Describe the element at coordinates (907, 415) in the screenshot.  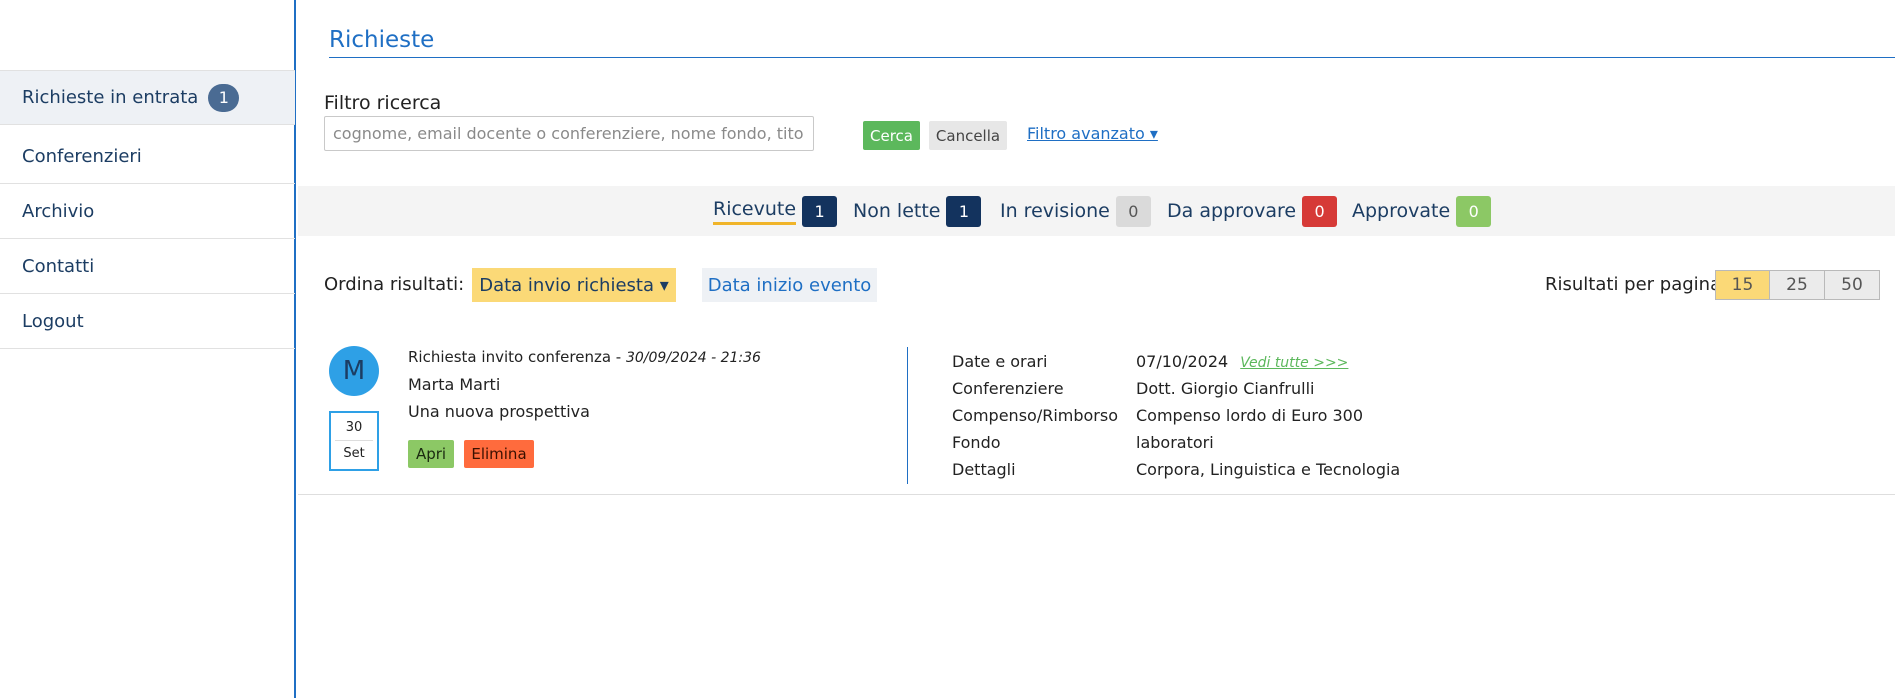
I see `column-divider` at that location.